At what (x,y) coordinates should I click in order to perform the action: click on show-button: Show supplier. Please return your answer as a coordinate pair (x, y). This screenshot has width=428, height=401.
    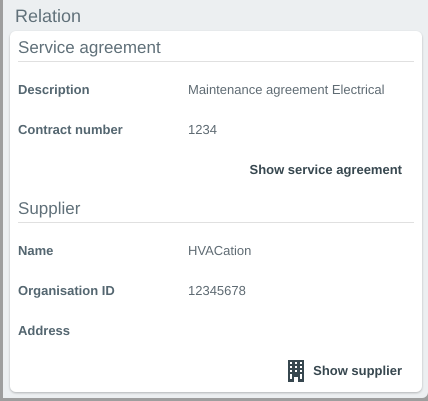
    Looking at the image, I should click on (345, 371).